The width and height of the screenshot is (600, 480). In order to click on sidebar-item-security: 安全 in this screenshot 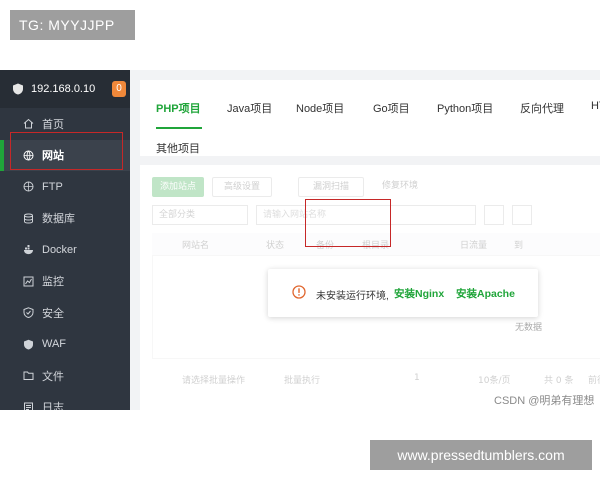, I will do `click(65, 313)`.